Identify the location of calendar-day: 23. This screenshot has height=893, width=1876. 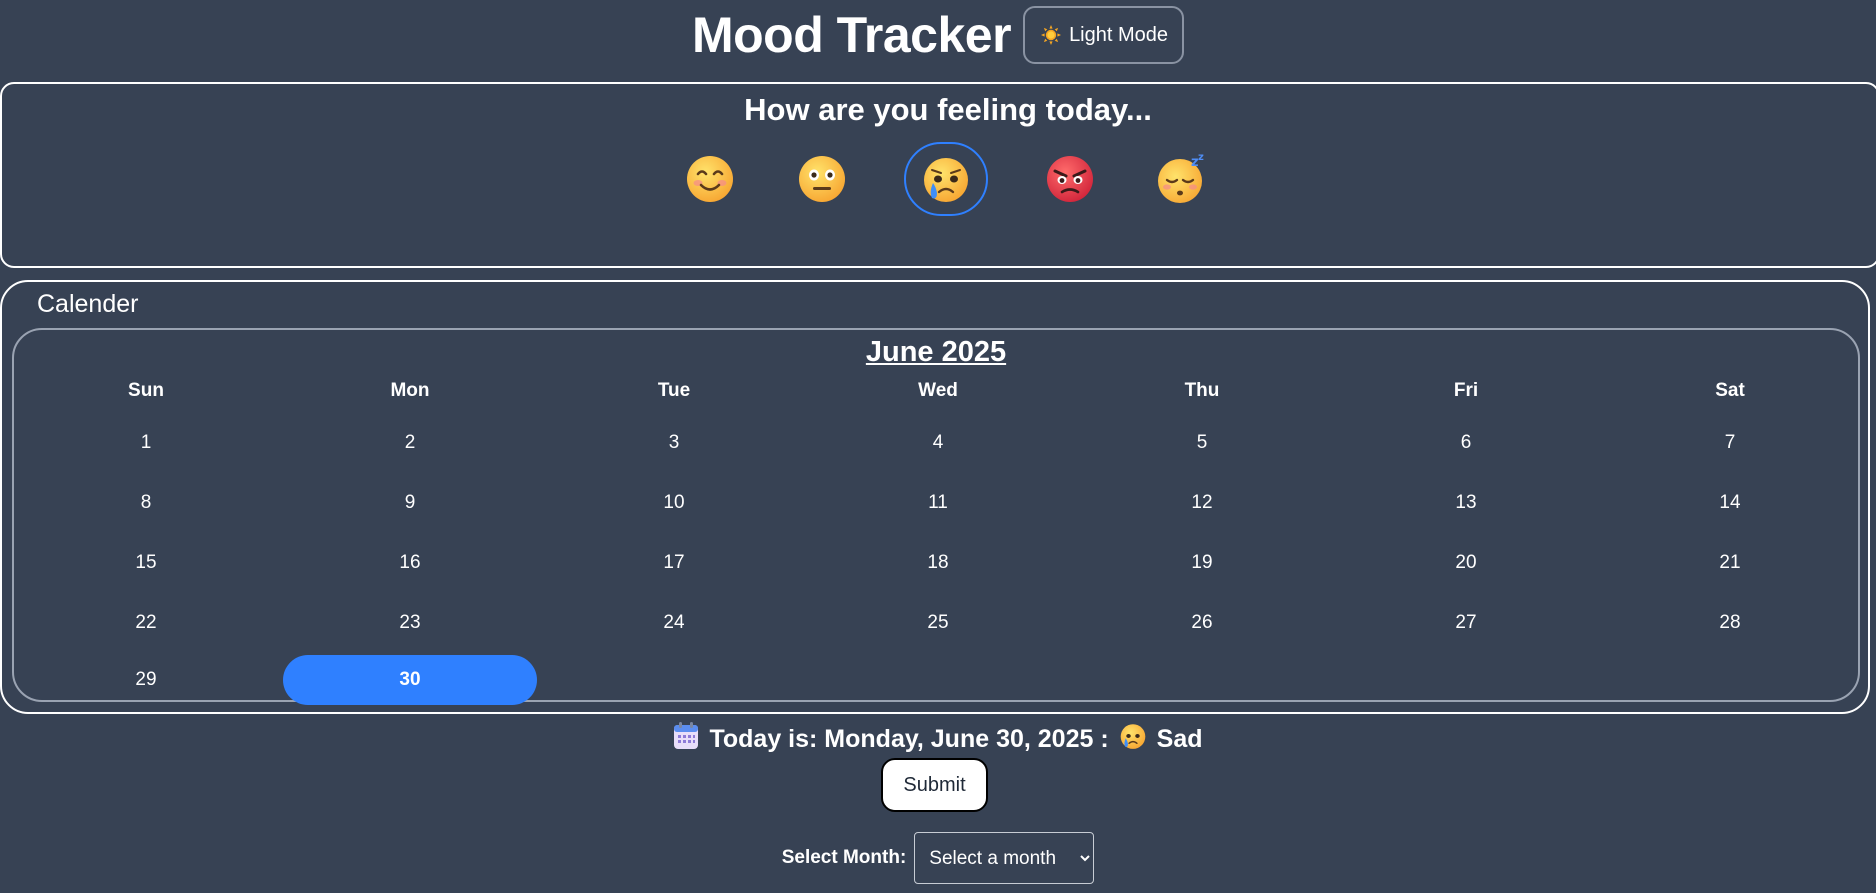
(410, 623).